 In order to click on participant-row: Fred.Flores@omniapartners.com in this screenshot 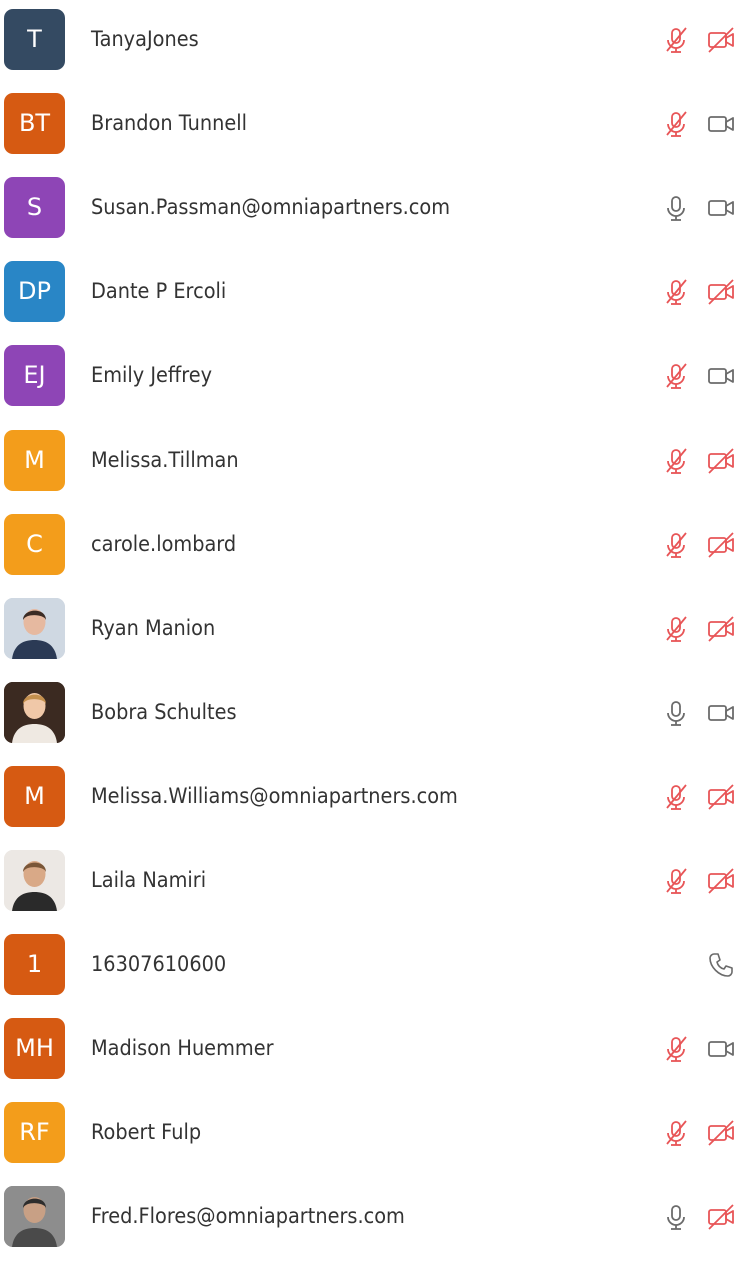, I will do `click(371, 1228)`.